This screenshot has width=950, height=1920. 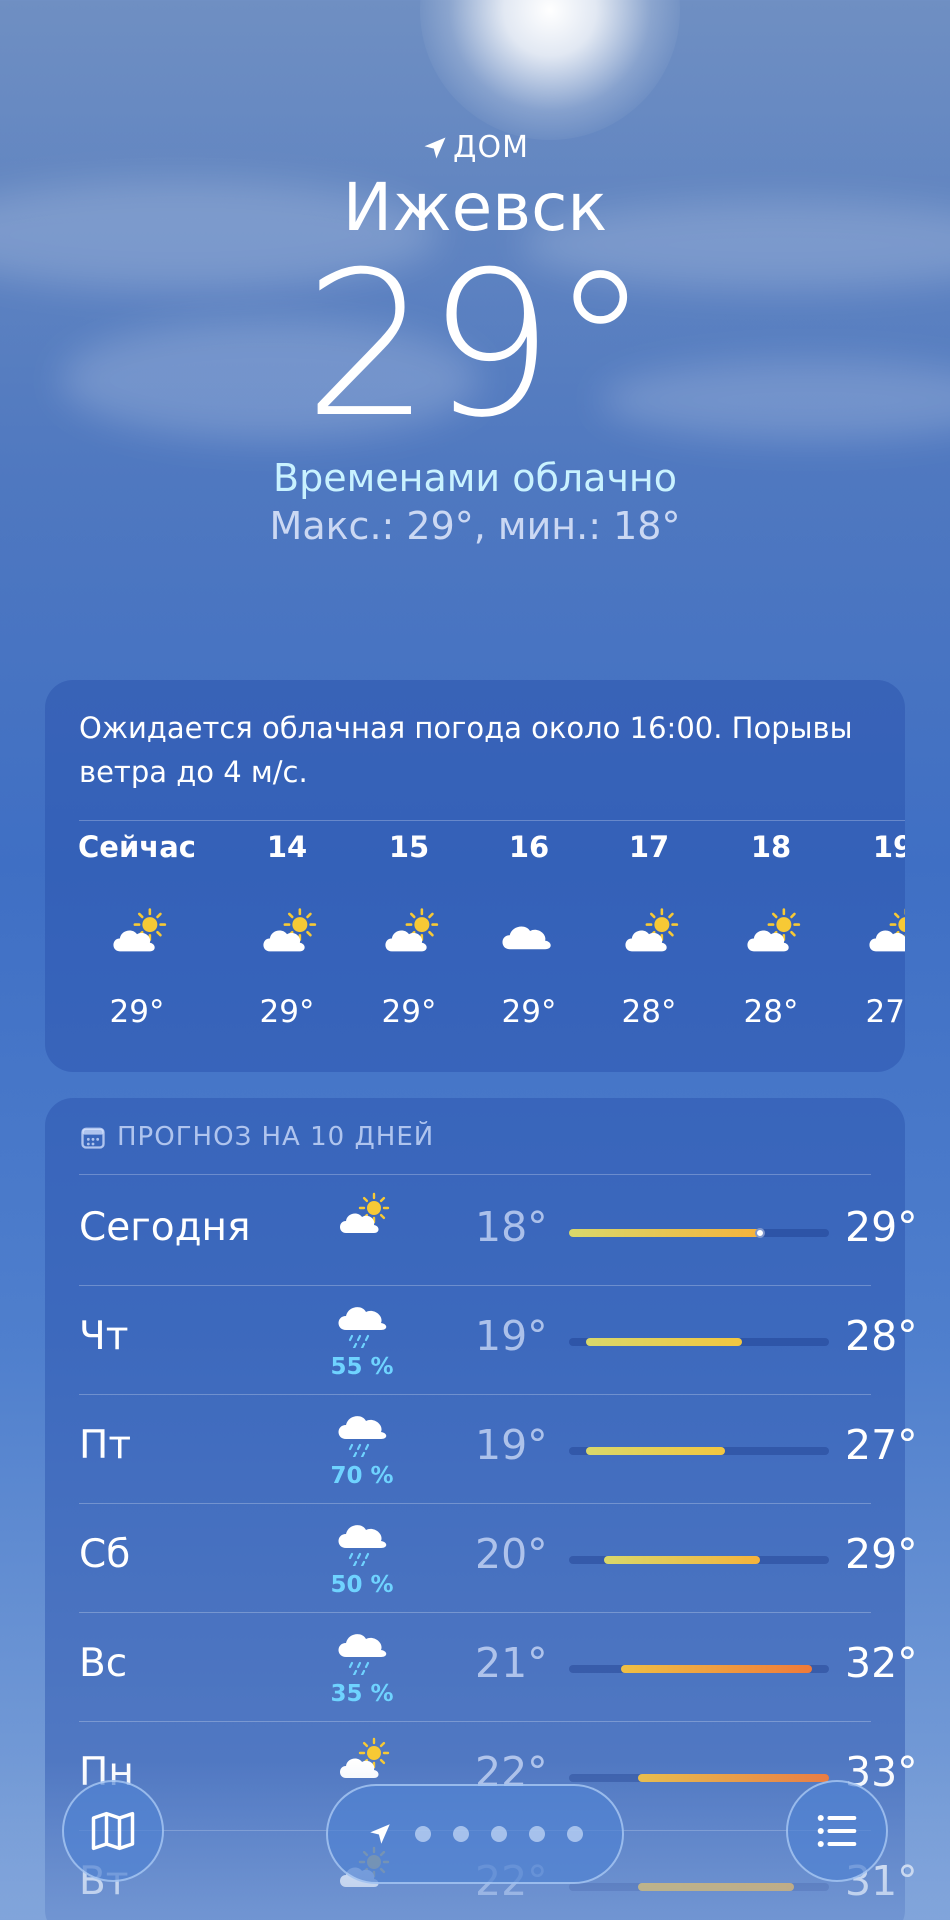 I want to click on low-temperature: 20°, so click(x=511, y=1554).